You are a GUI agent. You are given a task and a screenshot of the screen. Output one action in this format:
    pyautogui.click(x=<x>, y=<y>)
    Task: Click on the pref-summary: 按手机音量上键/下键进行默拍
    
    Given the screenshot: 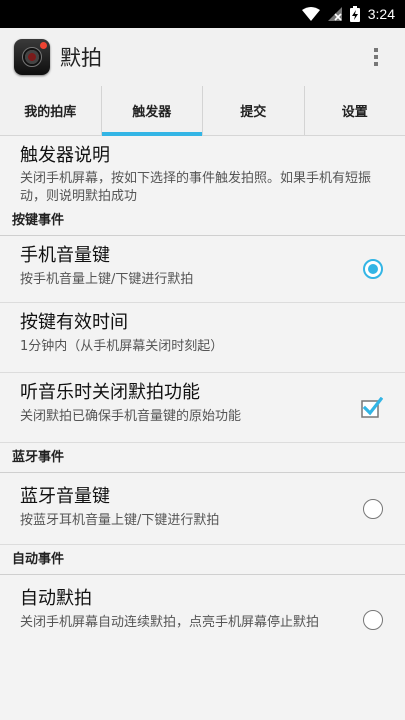 What is the action you would take?
    pyautogui.click(x=107, y=279)
    